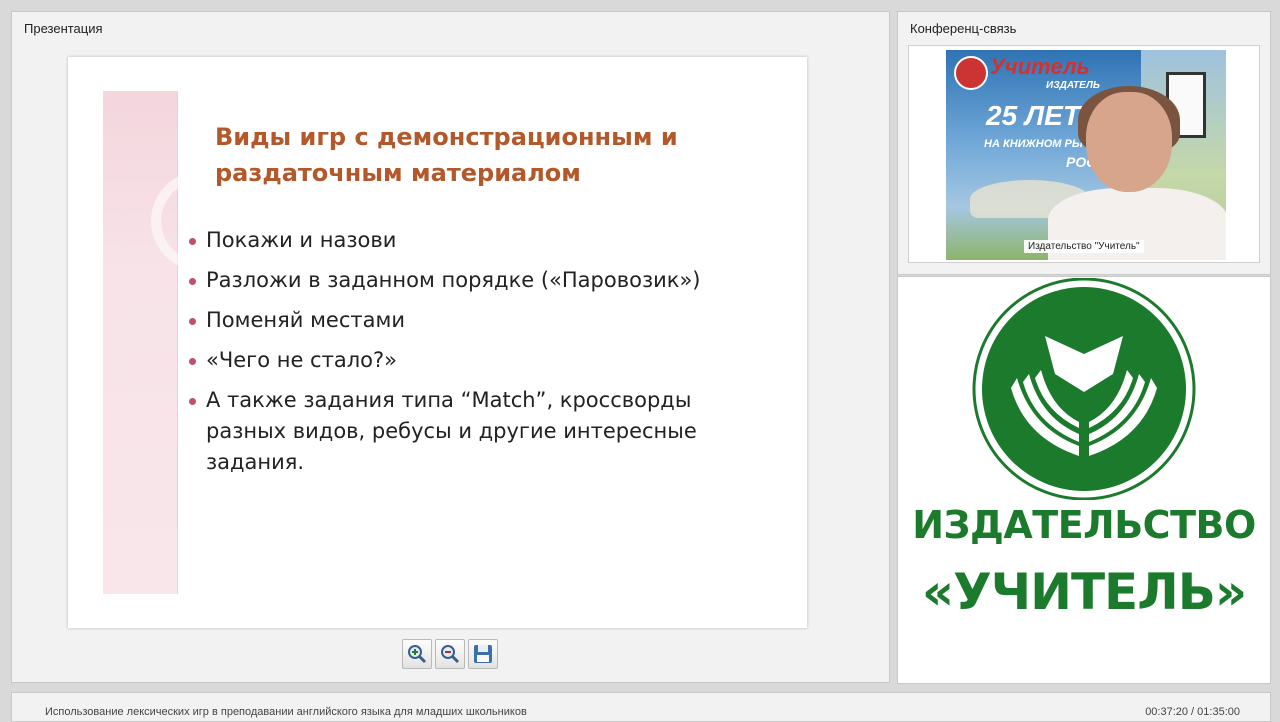  Describe the element at coordinates (1084, 592) in the screenshot. I see `publisher-name-line2: «УЧИТЕЛЬ»` at that location.